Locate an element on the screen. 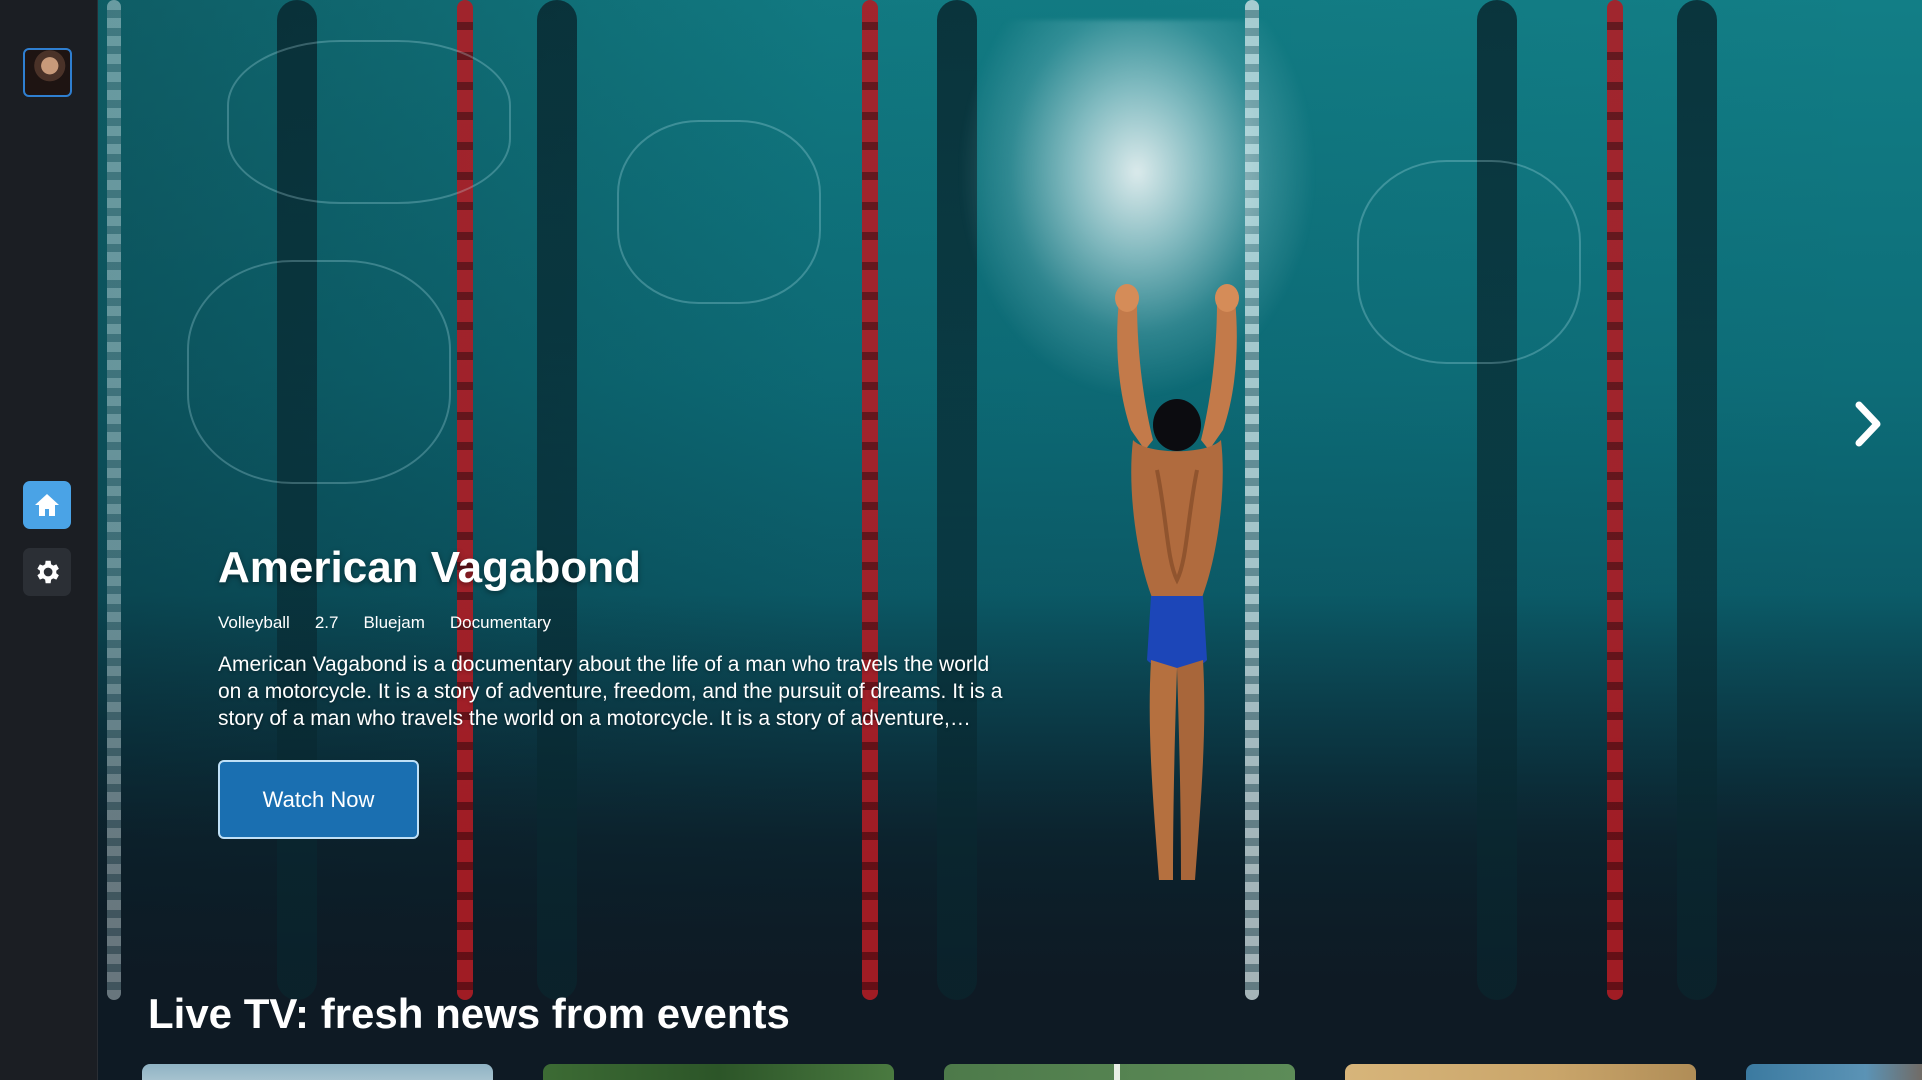 Image resolution: width=1922 pixels, height=1080 pixels. hero-meta: Volleyball 2.7 Bluejam Documentary is located at coordinates (618, 623).